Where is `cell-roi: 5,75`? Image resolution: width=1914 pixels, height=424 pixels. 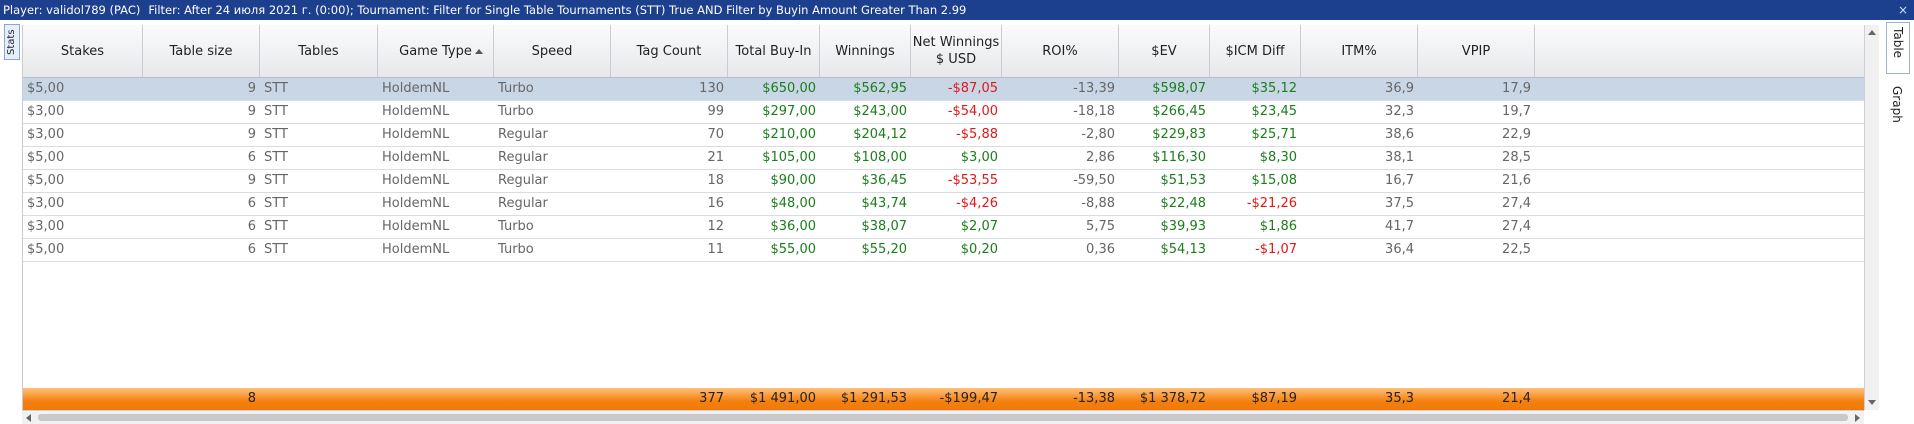
cell-roi: 5,75 is located at coordinates (1100, 226).